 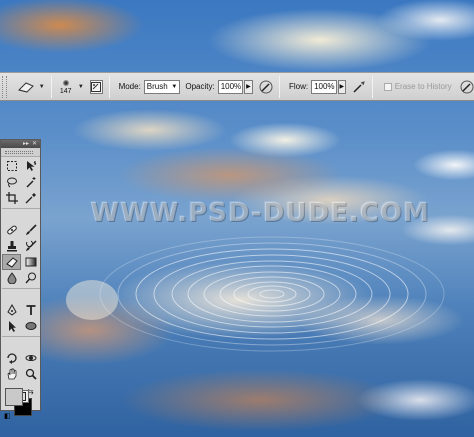 I want to click on hand-icon, so click(x=11, y=374).